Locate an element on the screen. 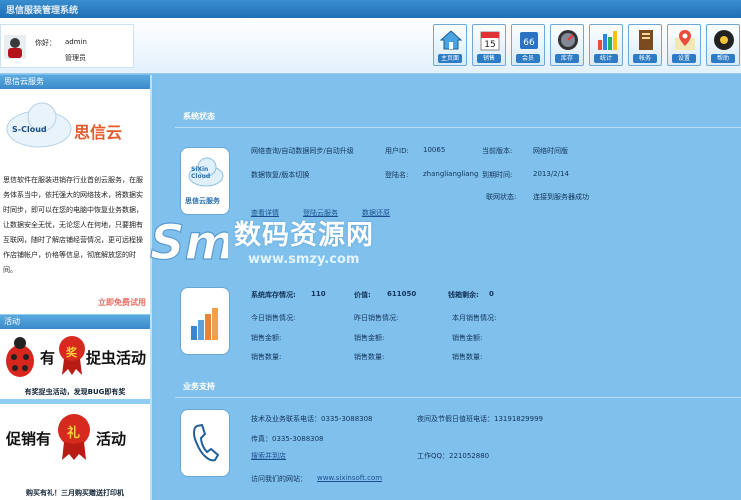  phone-icon is located at coordinates (206, 442).